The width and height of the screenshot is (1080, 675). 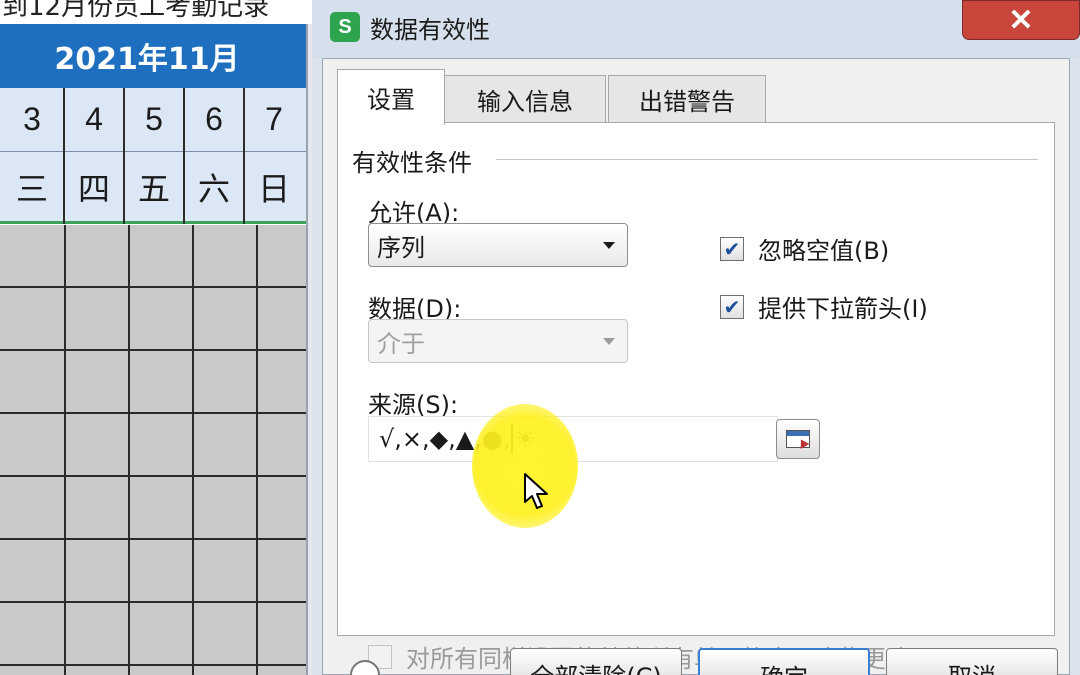 I want to click on wps-app-icon: S, so click(x=345, y=27).